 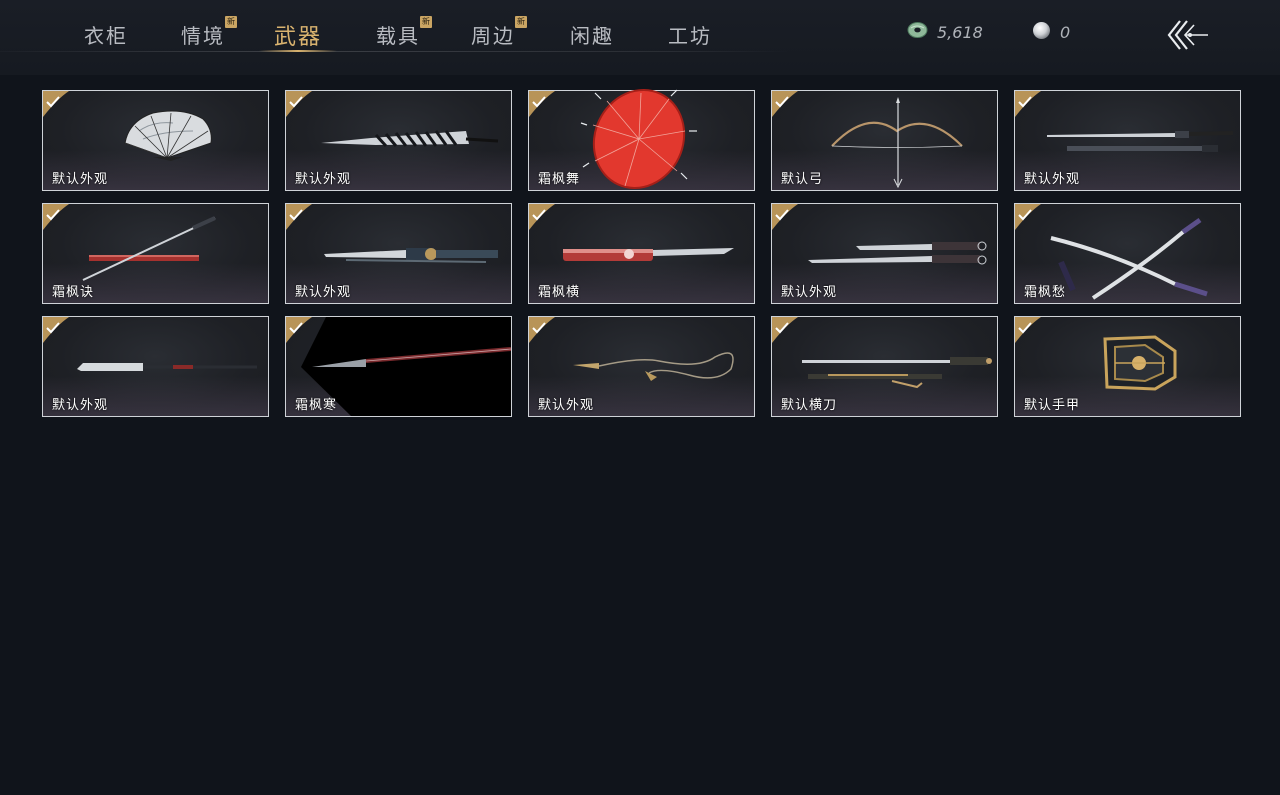 I want to click on tab-workshop: 工坊, so click(x=690, y=36).